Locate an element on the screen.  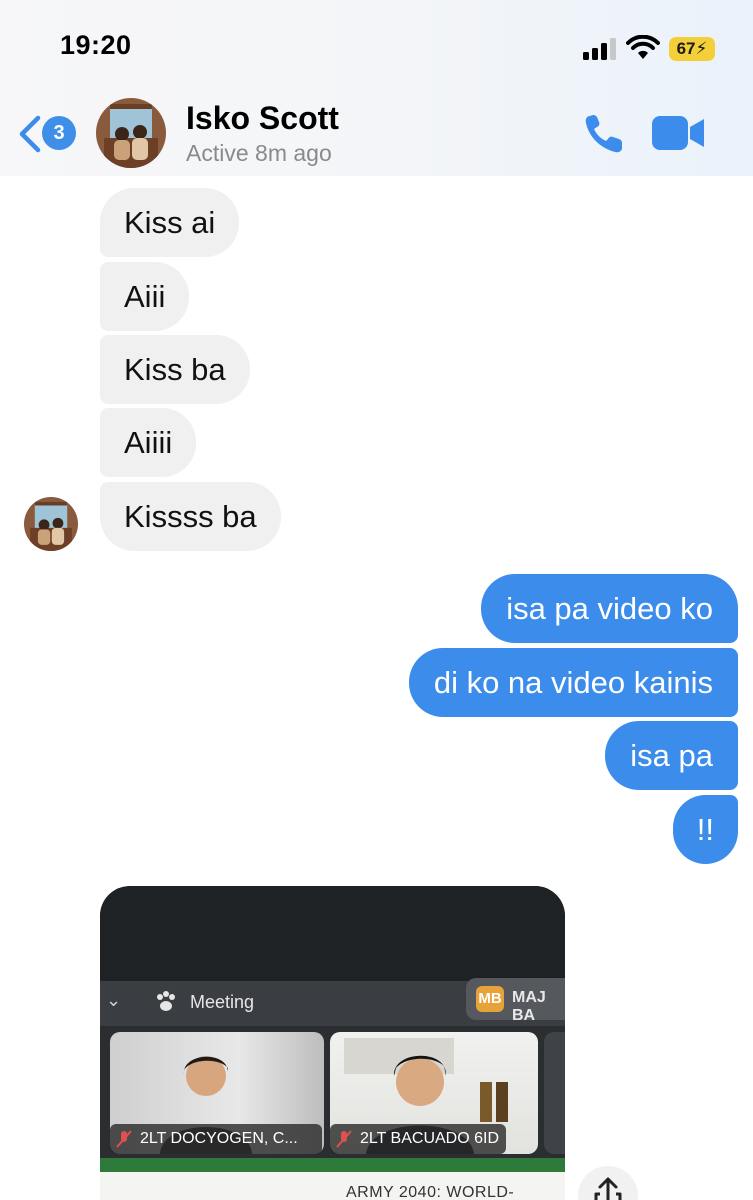
battery-icon: 67⚡ is located at coordinates (692, 49).